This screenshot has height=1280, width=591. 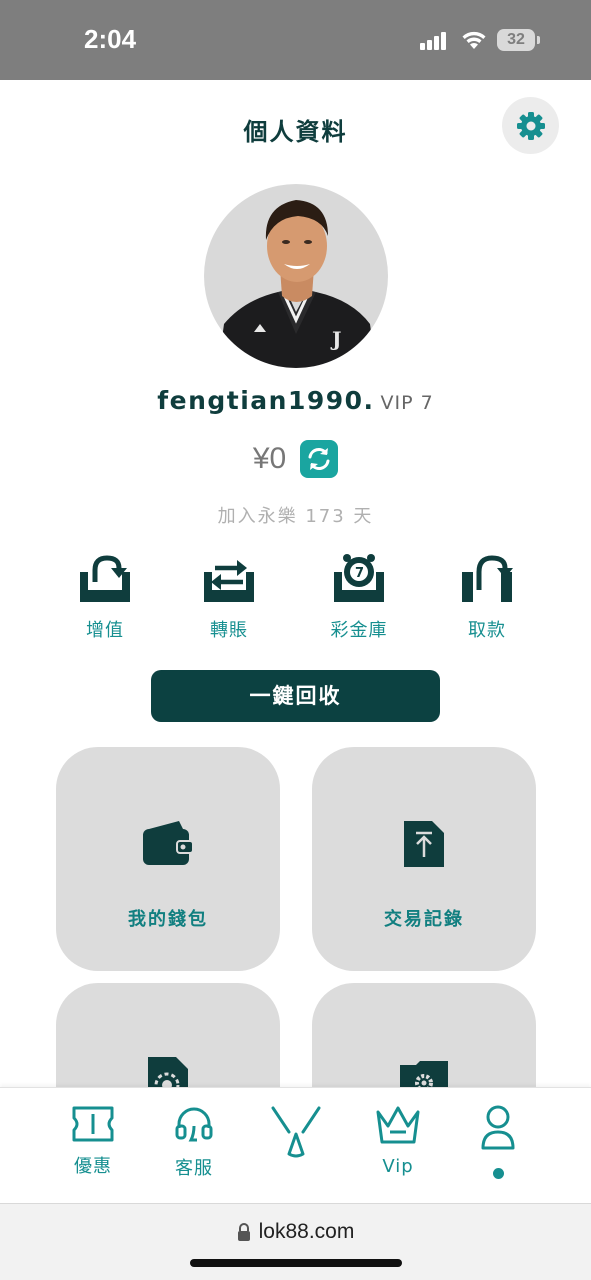 What do you see at coordinates (295, 40) in the screenshot?
I see `status-bar: 2:04 32` at bounding box center [295, 40].